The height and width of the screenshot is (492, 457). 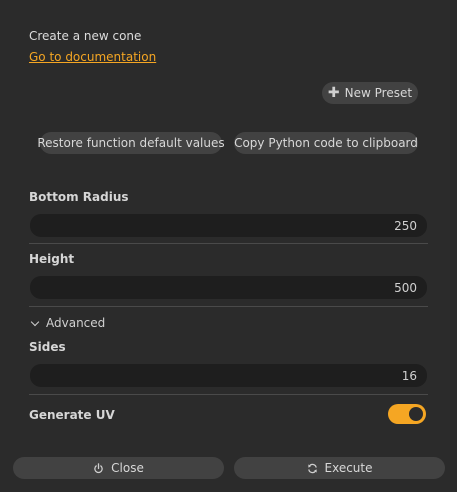 What do you see at coordinates (228, 225) in the screenshot?
I see `bottom-radius-input: 250` at bounding box center [228, 225].